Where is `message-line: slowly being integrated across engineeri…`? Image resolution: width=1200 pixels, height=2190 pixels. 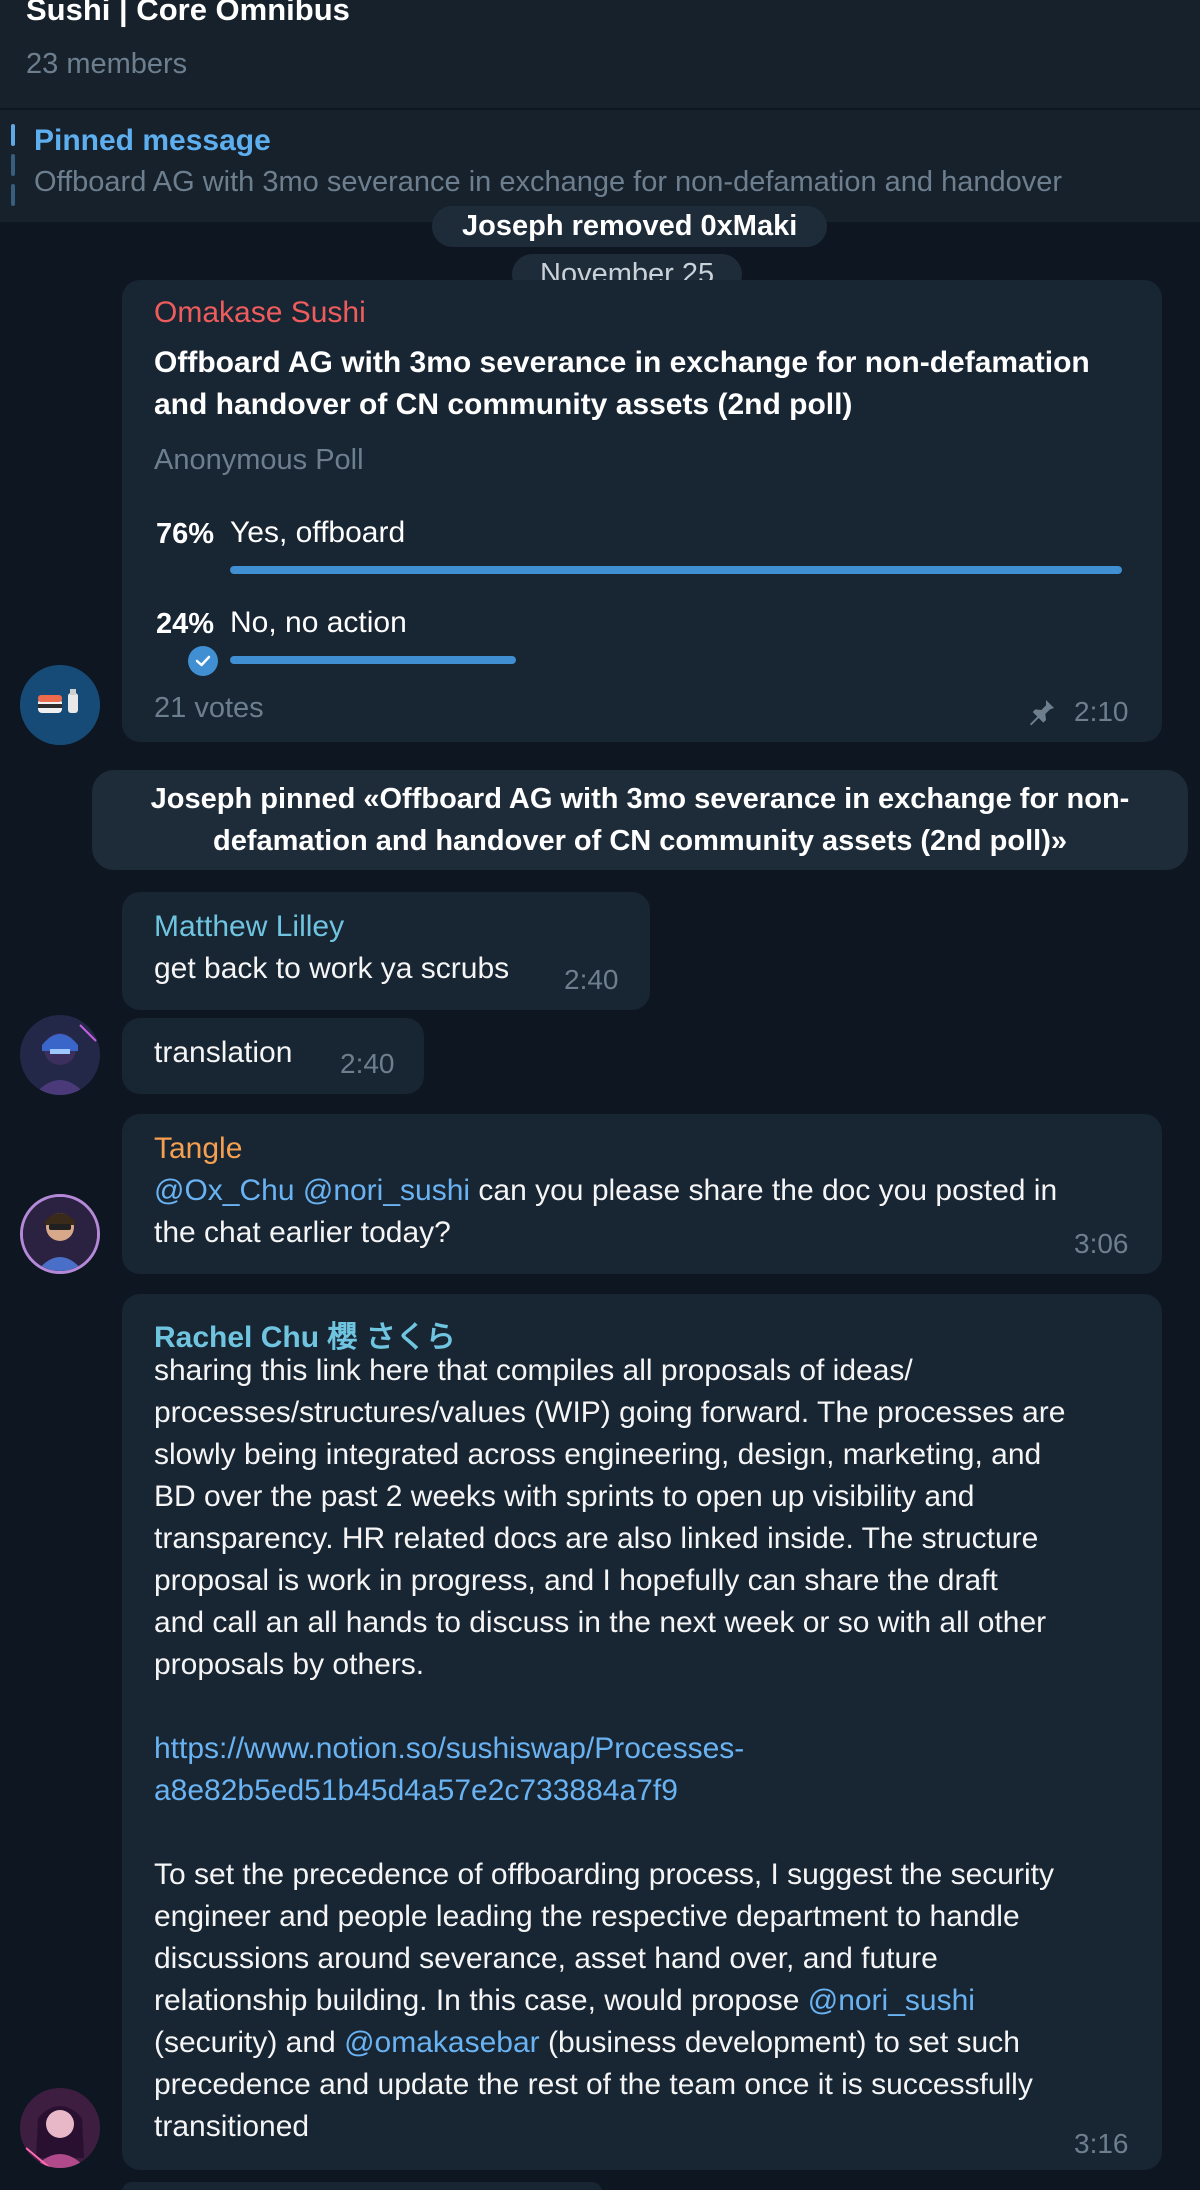 message-line: slowly being integrated across engineeri… is located at coordinates (598, 1454).